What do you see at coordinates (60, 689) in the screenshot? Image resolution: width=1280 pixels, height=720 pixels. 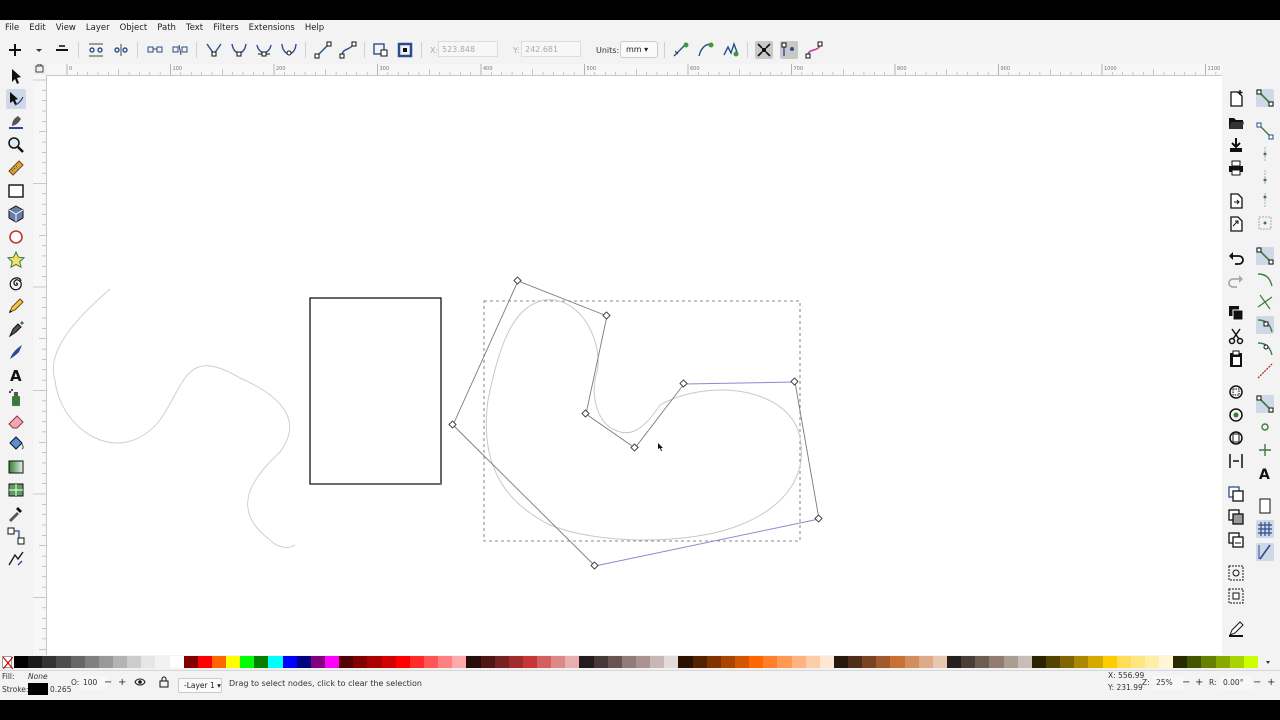 I see `stroke-width-value: 0.265` at bounding box center [60, 689].